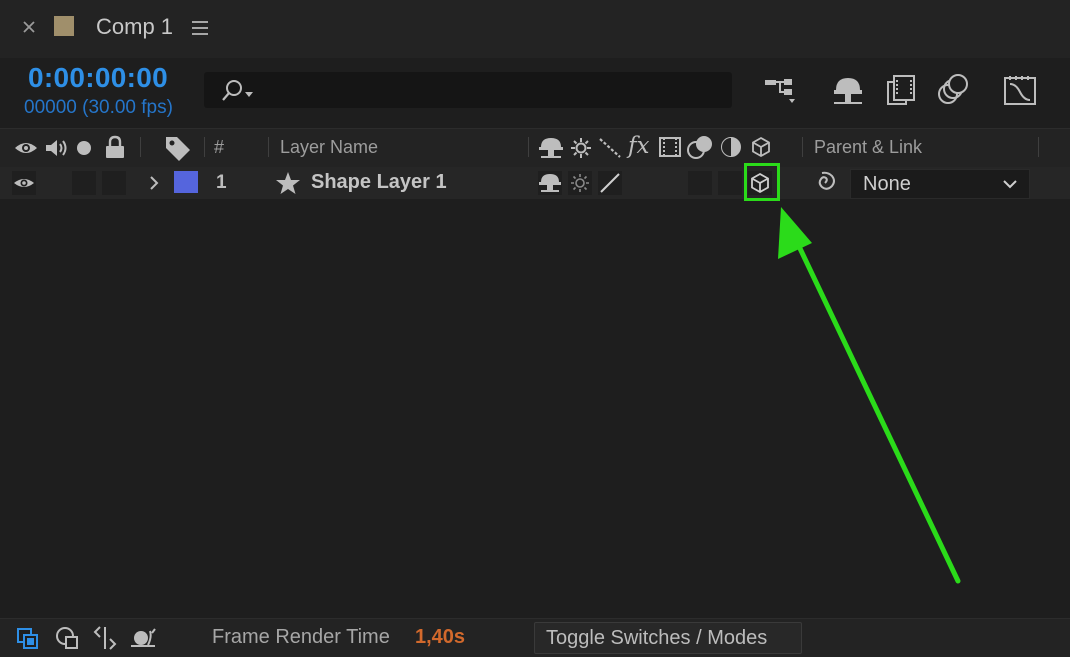 The image size is (1070, 657). What do you see at coordinates (329, 147) in the screenshot?
I see `layer-name-column-header: Layer Name` at bounding box center [329, 147].